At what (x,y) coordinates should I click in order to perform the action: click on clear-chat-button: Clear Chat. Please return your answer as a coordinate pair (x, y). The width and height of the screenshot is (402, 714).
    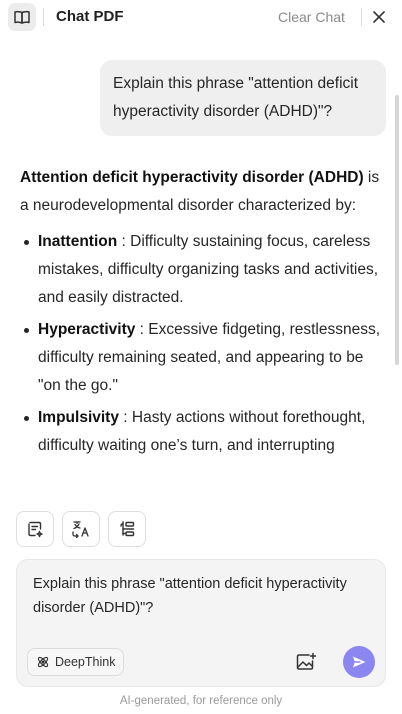
    Looking at the image, I should click on (311, 17).